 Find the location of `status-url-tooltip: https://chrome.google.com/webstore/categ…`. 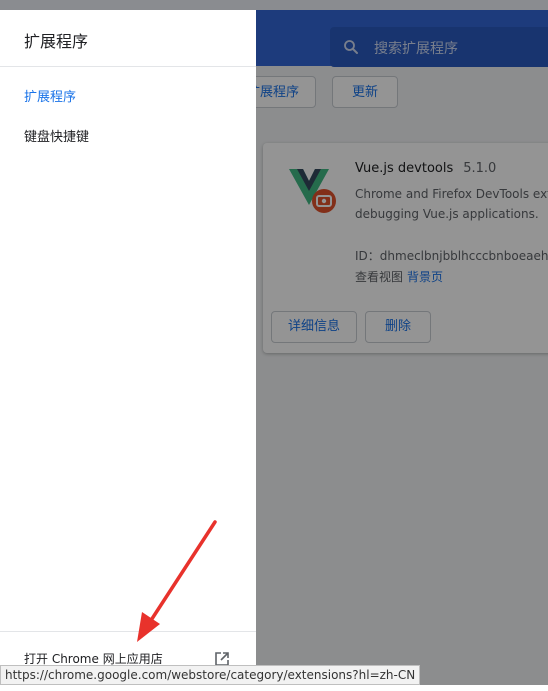

status-url-tooltip: https://chrome.google.com/webstore/categ… is located at coordinates (210, 675).